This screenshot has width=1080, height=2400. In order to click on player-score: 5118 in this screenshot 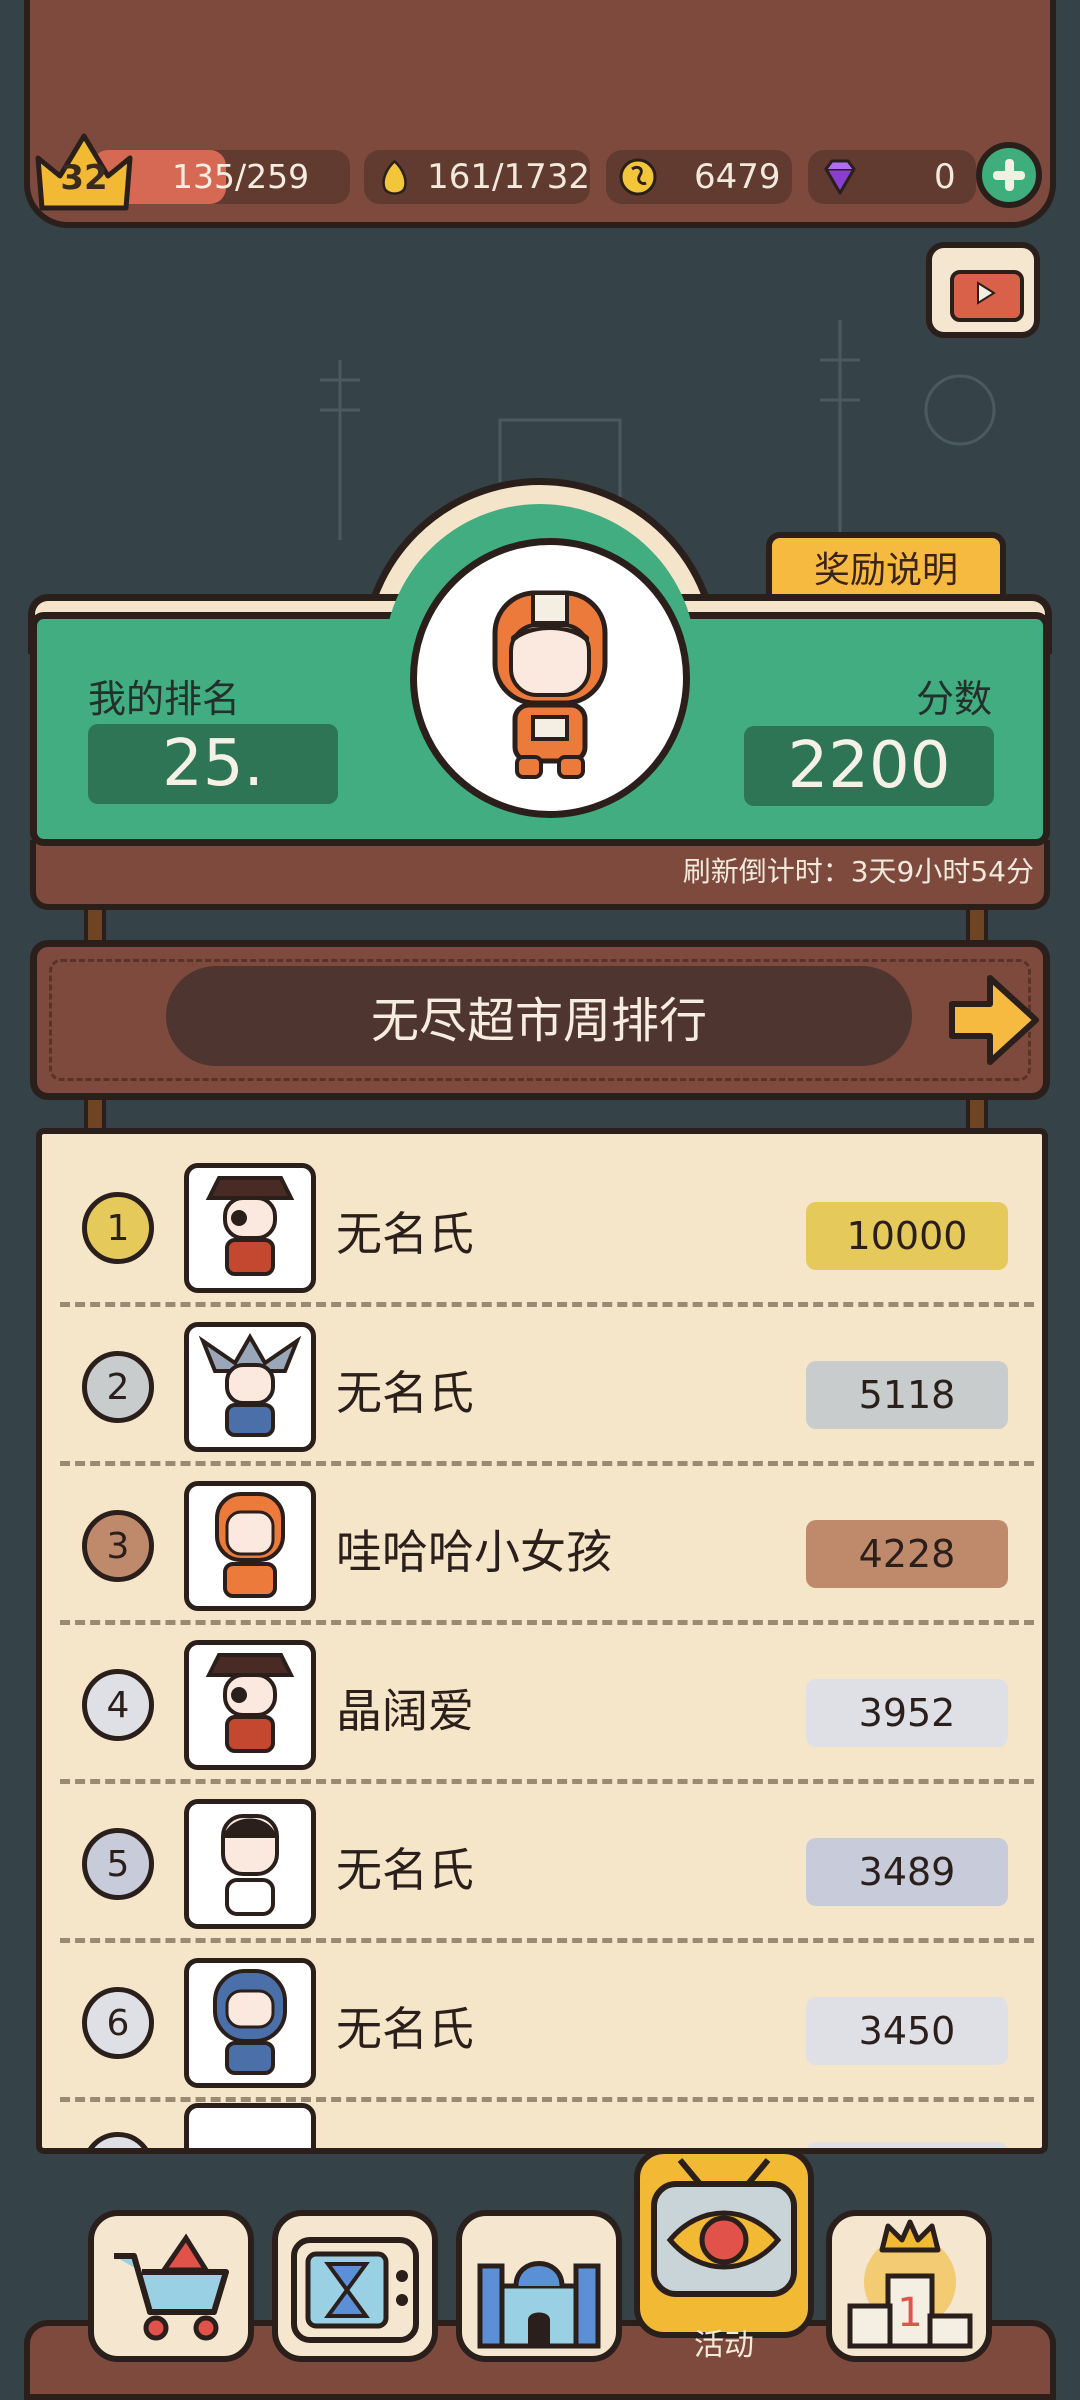, I will do `click(907, 1395)`.